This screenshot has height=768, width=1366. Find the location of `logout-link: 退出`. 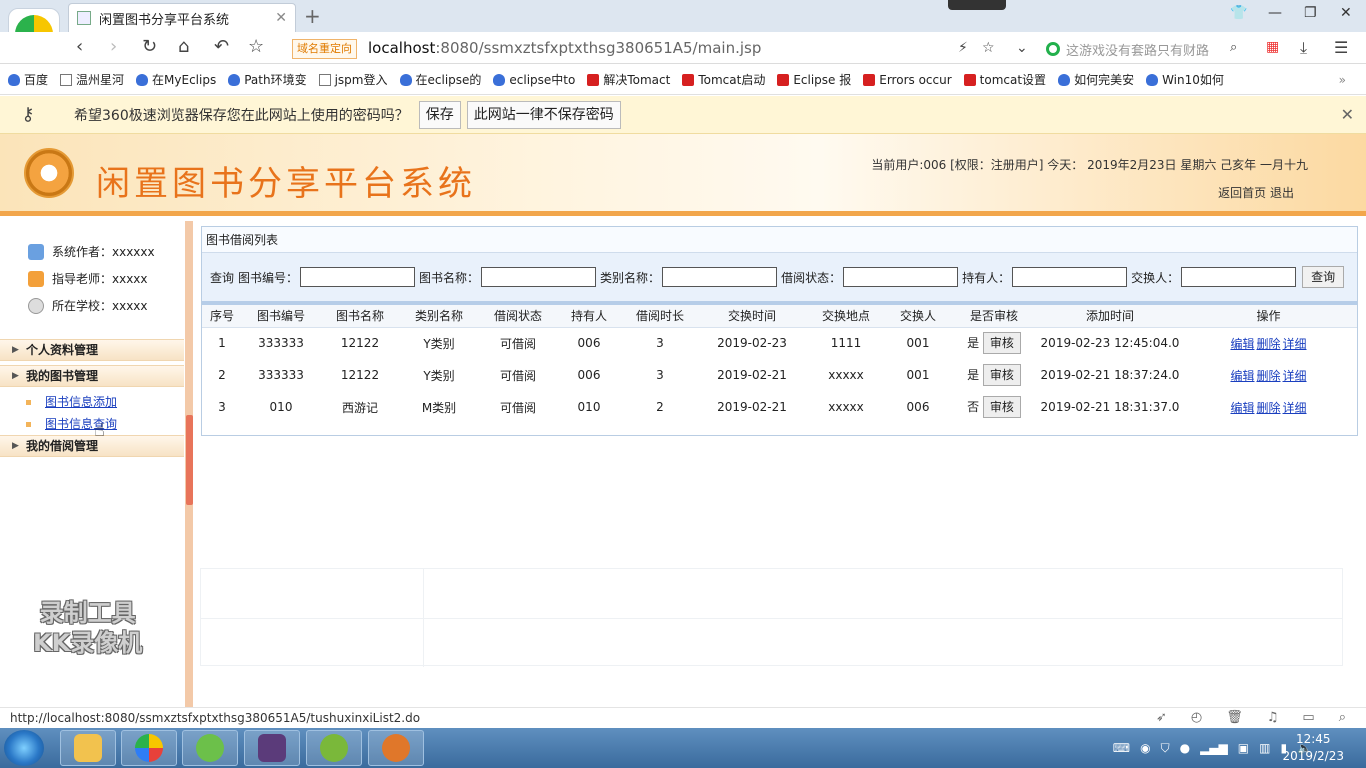

logout-link: 退出 is located at coordinates (1282, 193).